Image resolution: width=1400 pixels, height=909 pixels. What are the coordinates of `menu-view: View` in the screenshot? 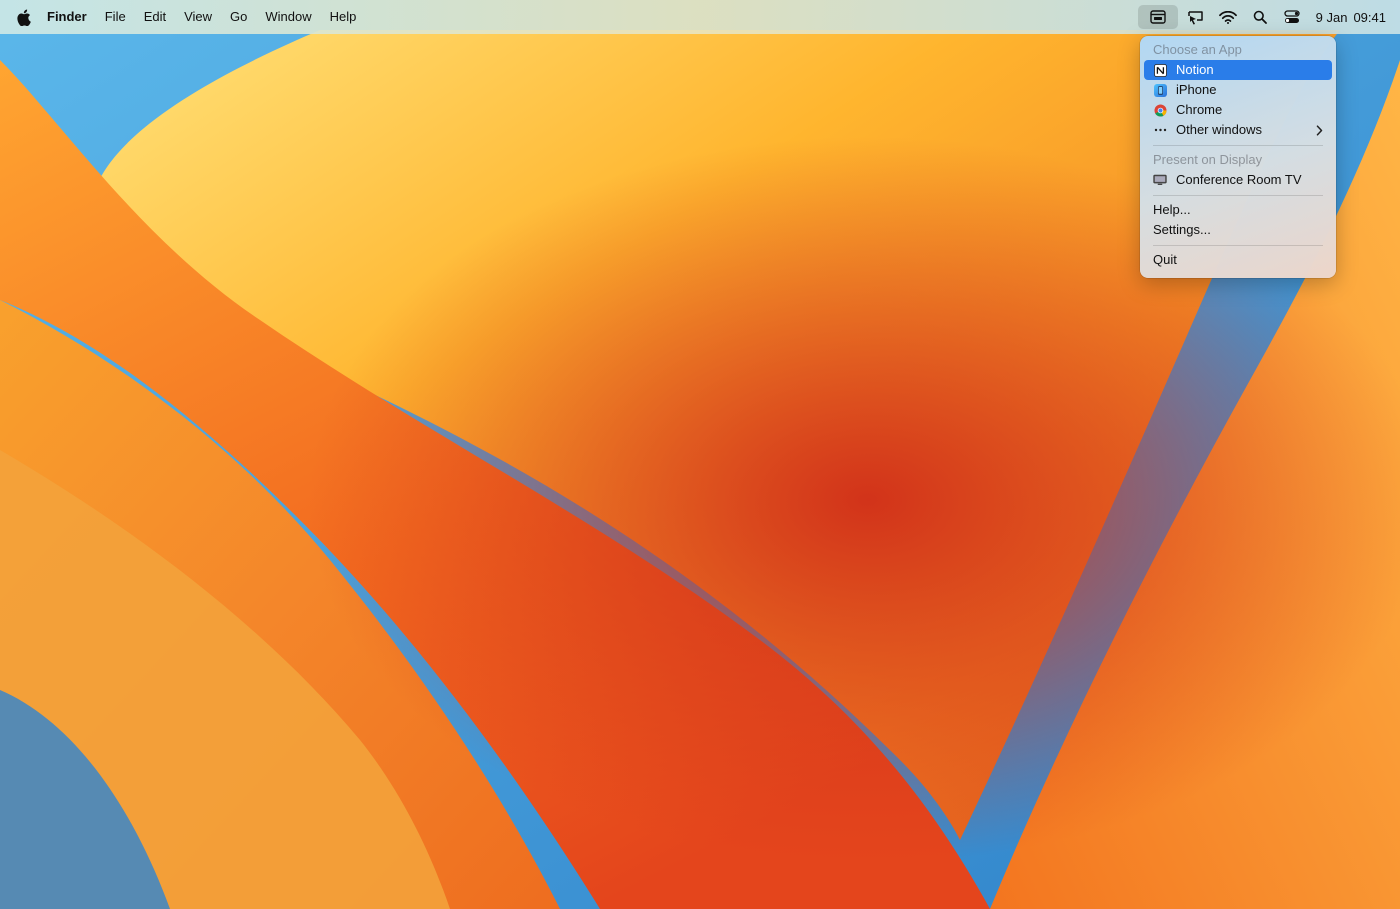 It's located at (198, 17).